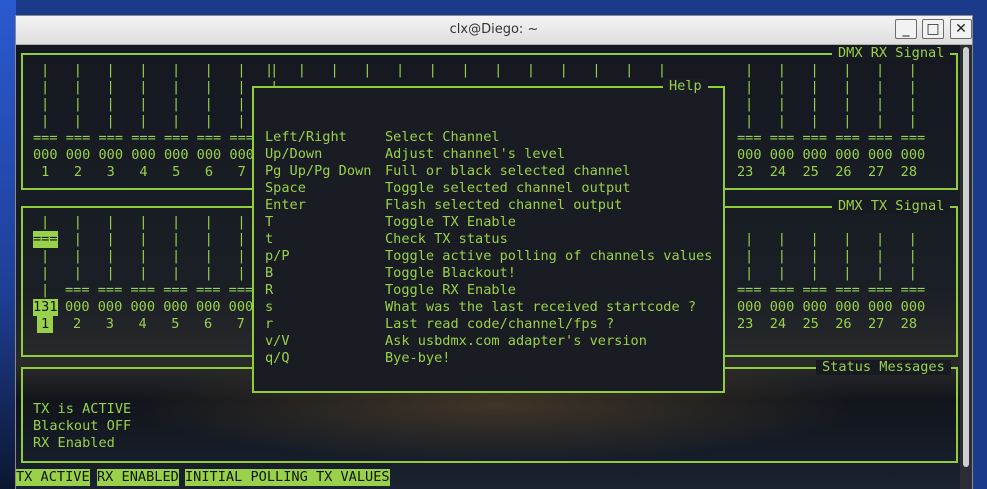 The image size is (987, 489). I want to click on tx-bars-row-3: | | | | | |, so click(143, 256).